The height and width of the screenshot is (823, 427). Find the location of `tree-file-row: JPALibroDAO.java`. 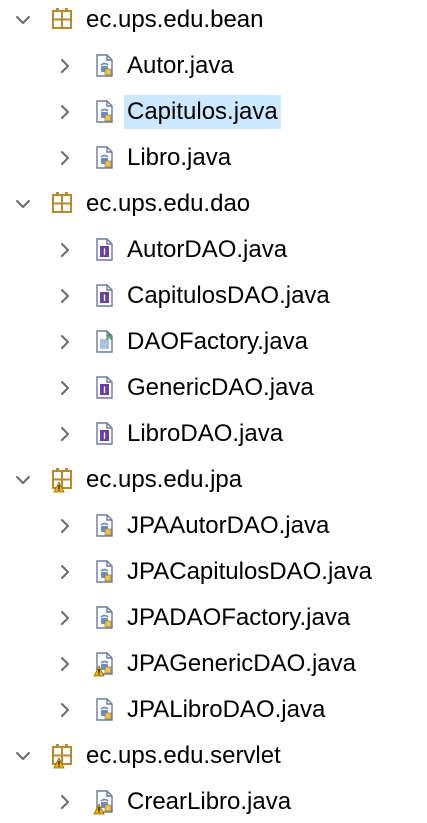

tree-file-row: JPALibroDAO.java is located at coordinates (213, 710).